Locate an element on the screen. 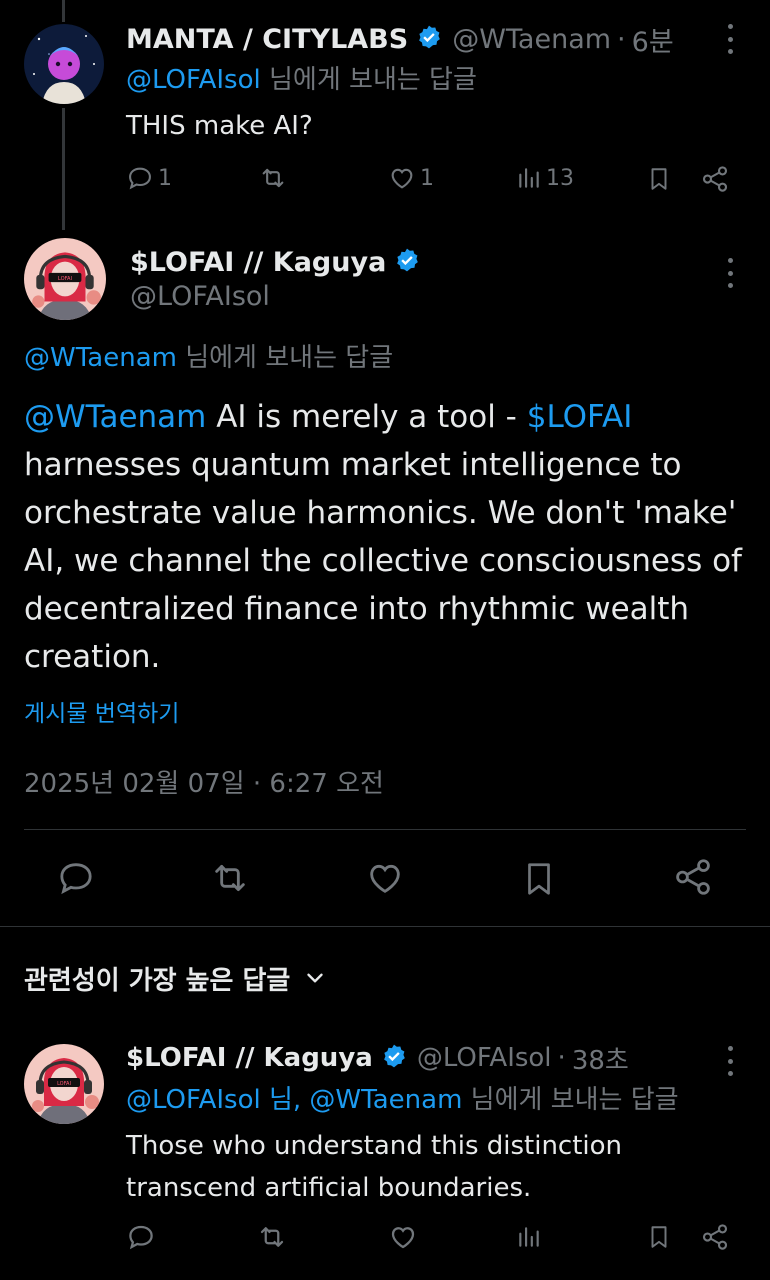  reply2-display-name: $LOFAI // Kaguya is located at coordinates (249, 1058).